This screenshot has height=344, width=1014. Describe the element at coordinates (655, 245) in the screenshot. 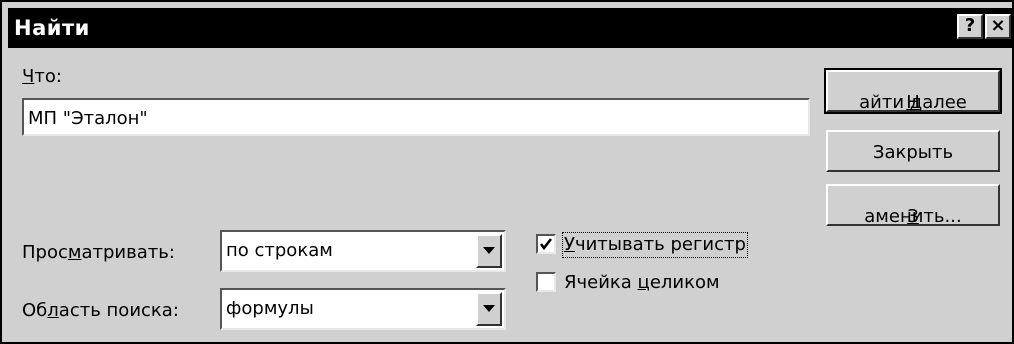

I see `match-case-label: Учитывать регистр` at that location.